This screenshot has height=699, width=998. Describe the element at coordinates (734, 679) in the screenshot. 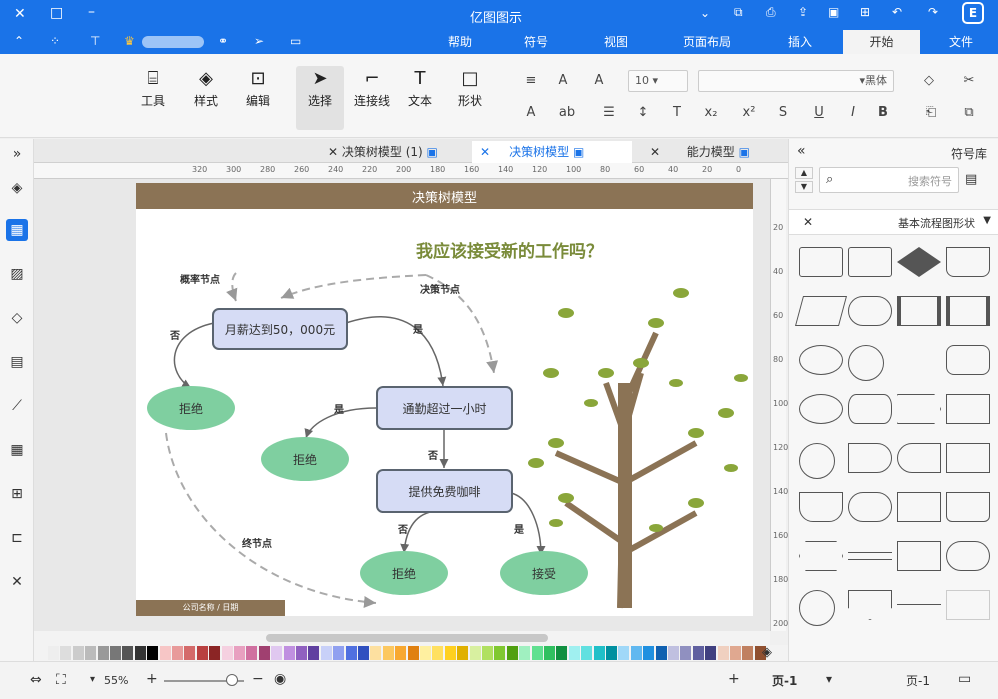

I see `add-page-icon: +` at that location.